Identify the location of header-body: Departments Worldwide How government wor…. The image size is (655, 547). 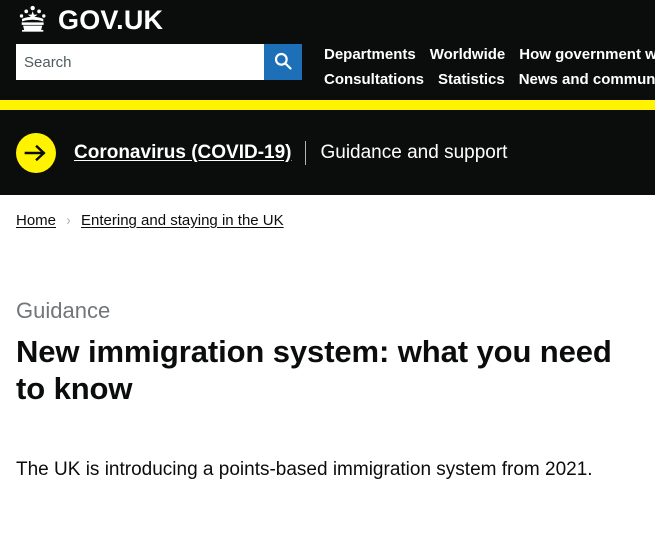
(335, 72).